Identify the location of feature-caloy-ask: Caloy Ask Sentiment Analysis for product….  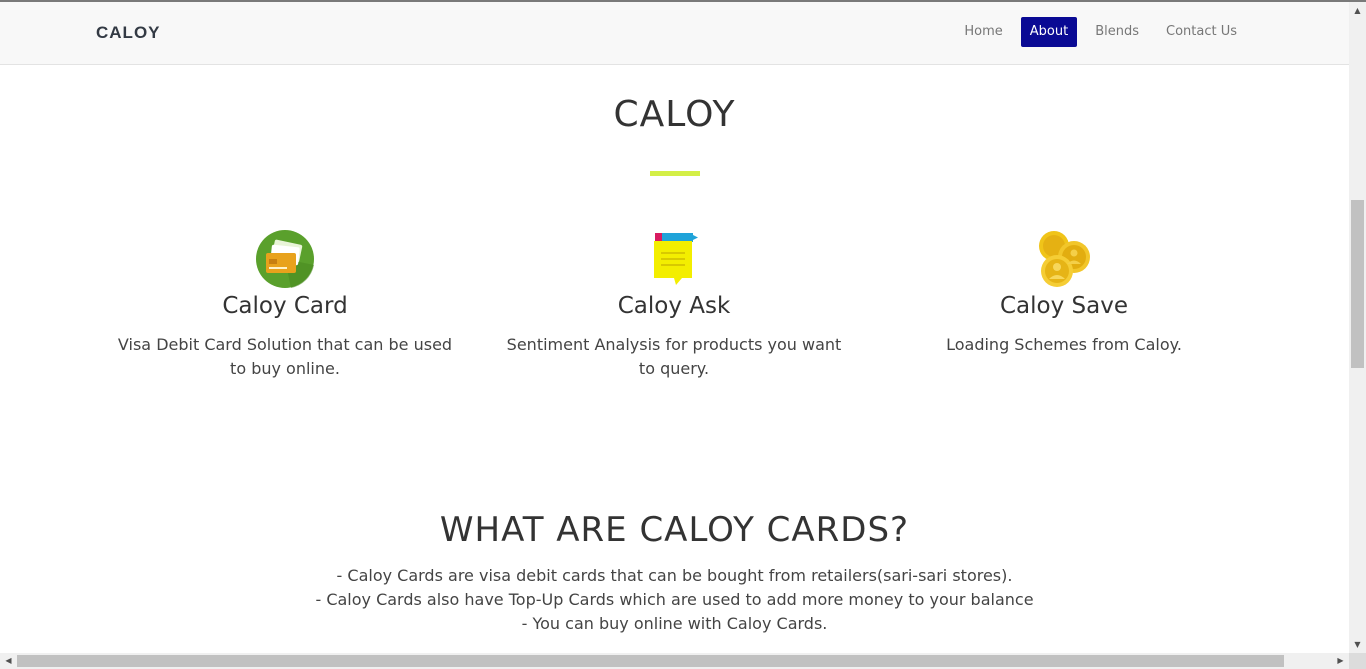
(674, 305).